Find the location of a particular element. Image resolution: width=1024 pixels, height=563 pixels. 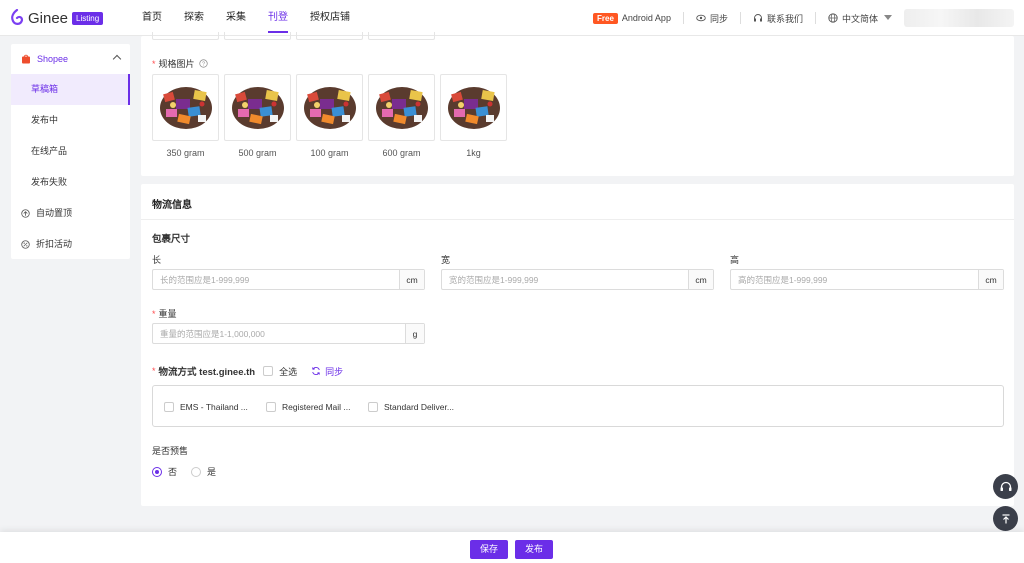

bump-up-icon is located at coordinates (25, 213).